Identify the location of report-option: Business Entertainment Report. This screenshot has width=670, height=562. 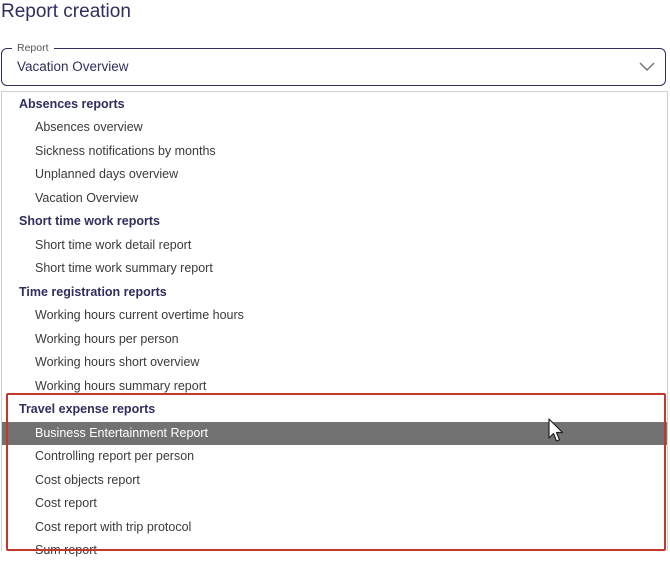
(334, 433).